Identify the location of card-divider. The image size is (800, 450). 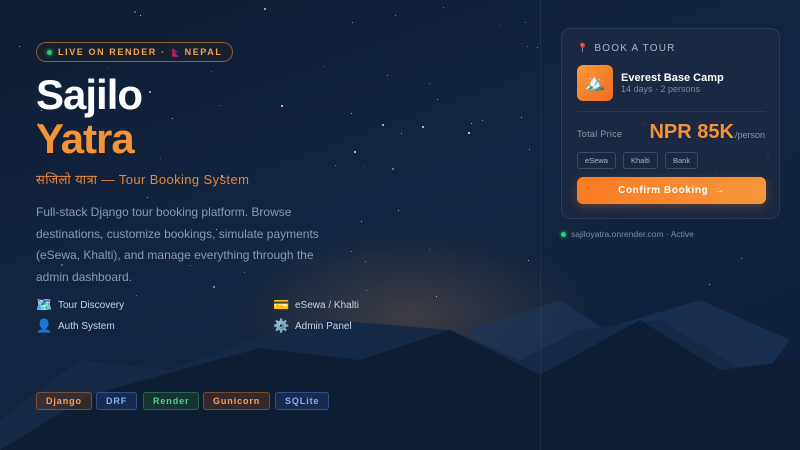
(671, 111).